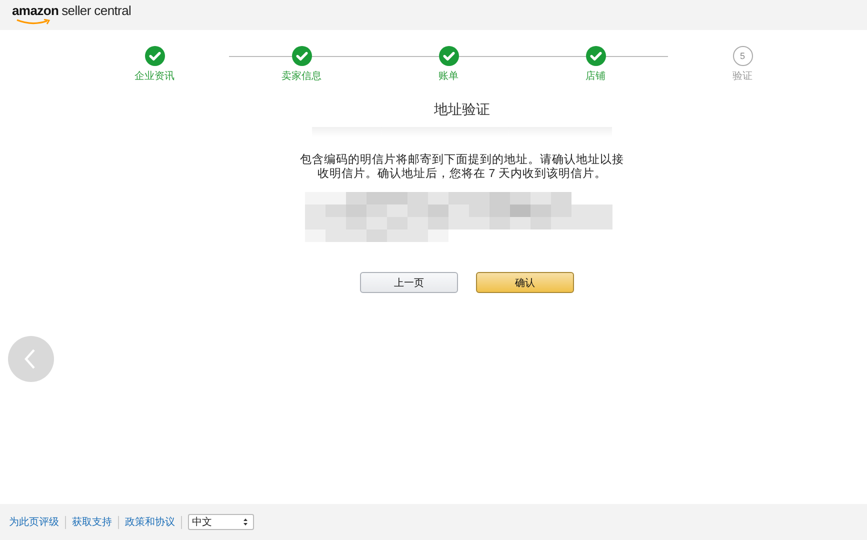 Image resolution: width=867 pixels, height=540 pixels. I want to click on logo-brand-text: amazon, so click(35, 10).